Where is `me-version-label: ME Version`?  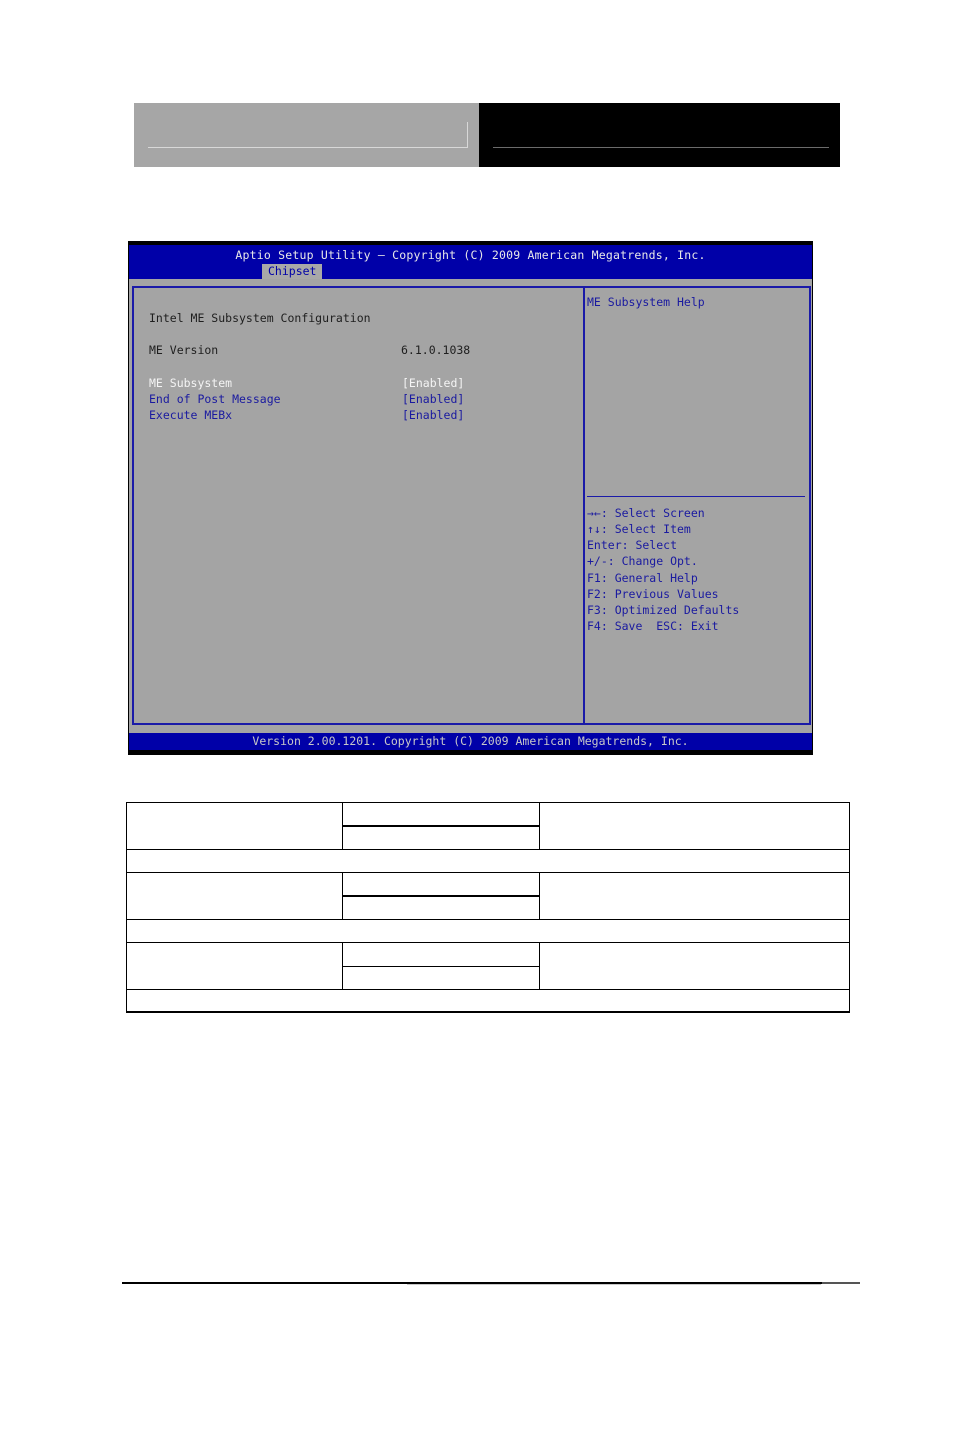 me-version-label: ME Version is located at coordinates (184, 350).